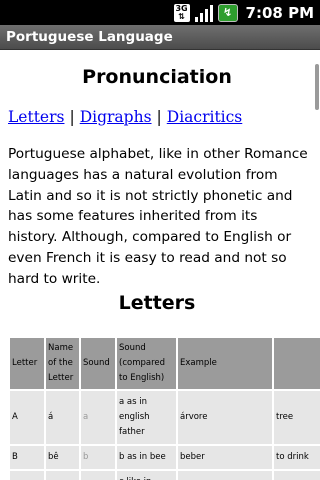 The width and height of the screenshot is (320, 480). I want to click on column-header: Letter, so click(27, 363).